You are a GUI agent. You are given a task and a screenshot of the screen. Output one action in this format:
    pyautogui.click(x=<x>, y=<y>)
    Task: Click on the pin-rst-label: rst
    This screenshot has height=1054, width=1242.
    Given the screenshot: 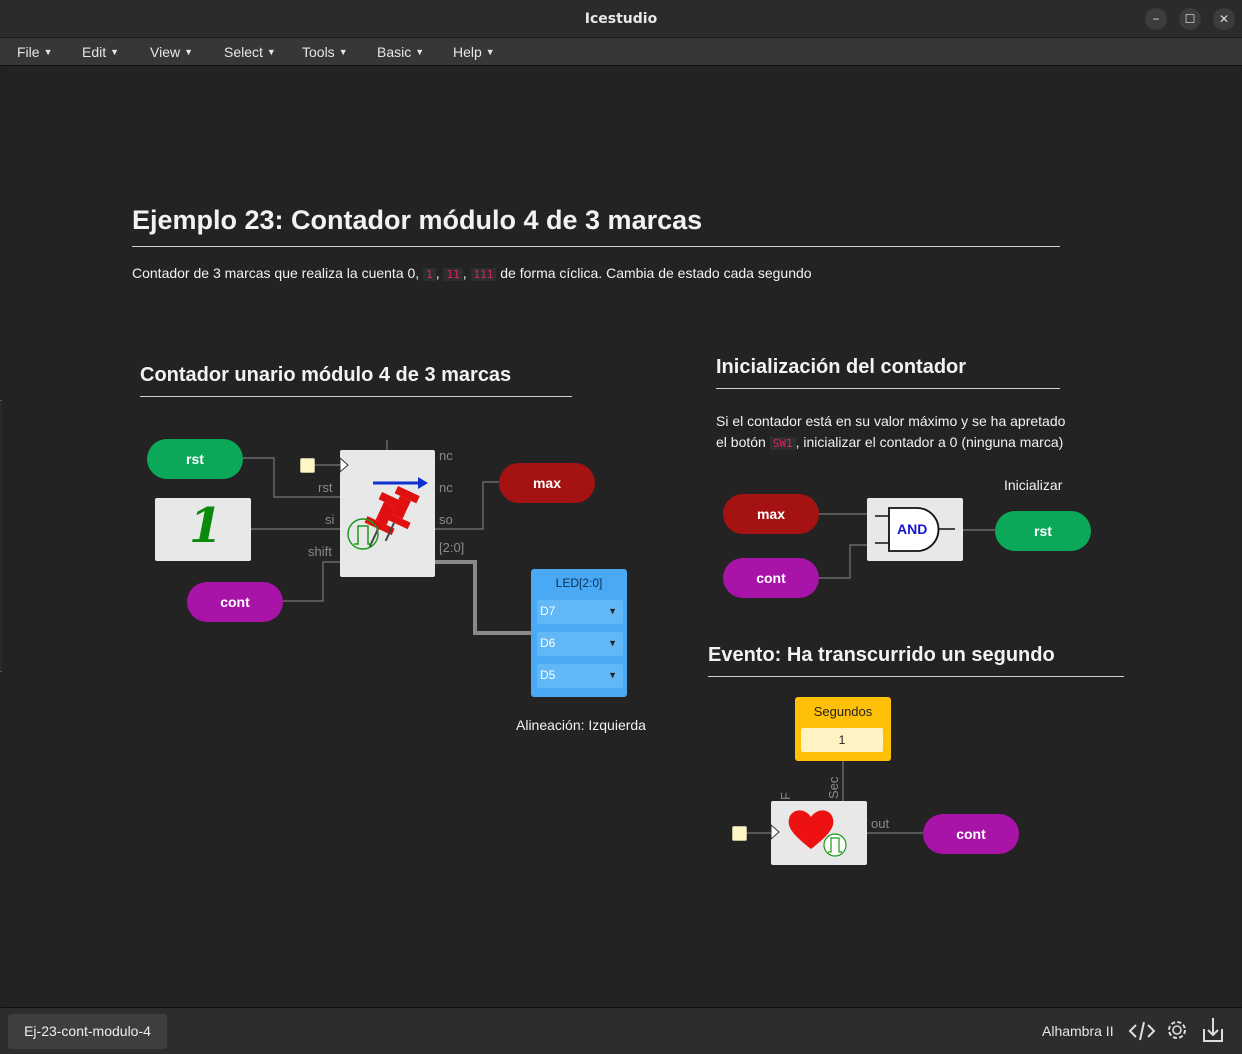 What is the action you would take?
    pyautogui.click(x=325, y=487)
    